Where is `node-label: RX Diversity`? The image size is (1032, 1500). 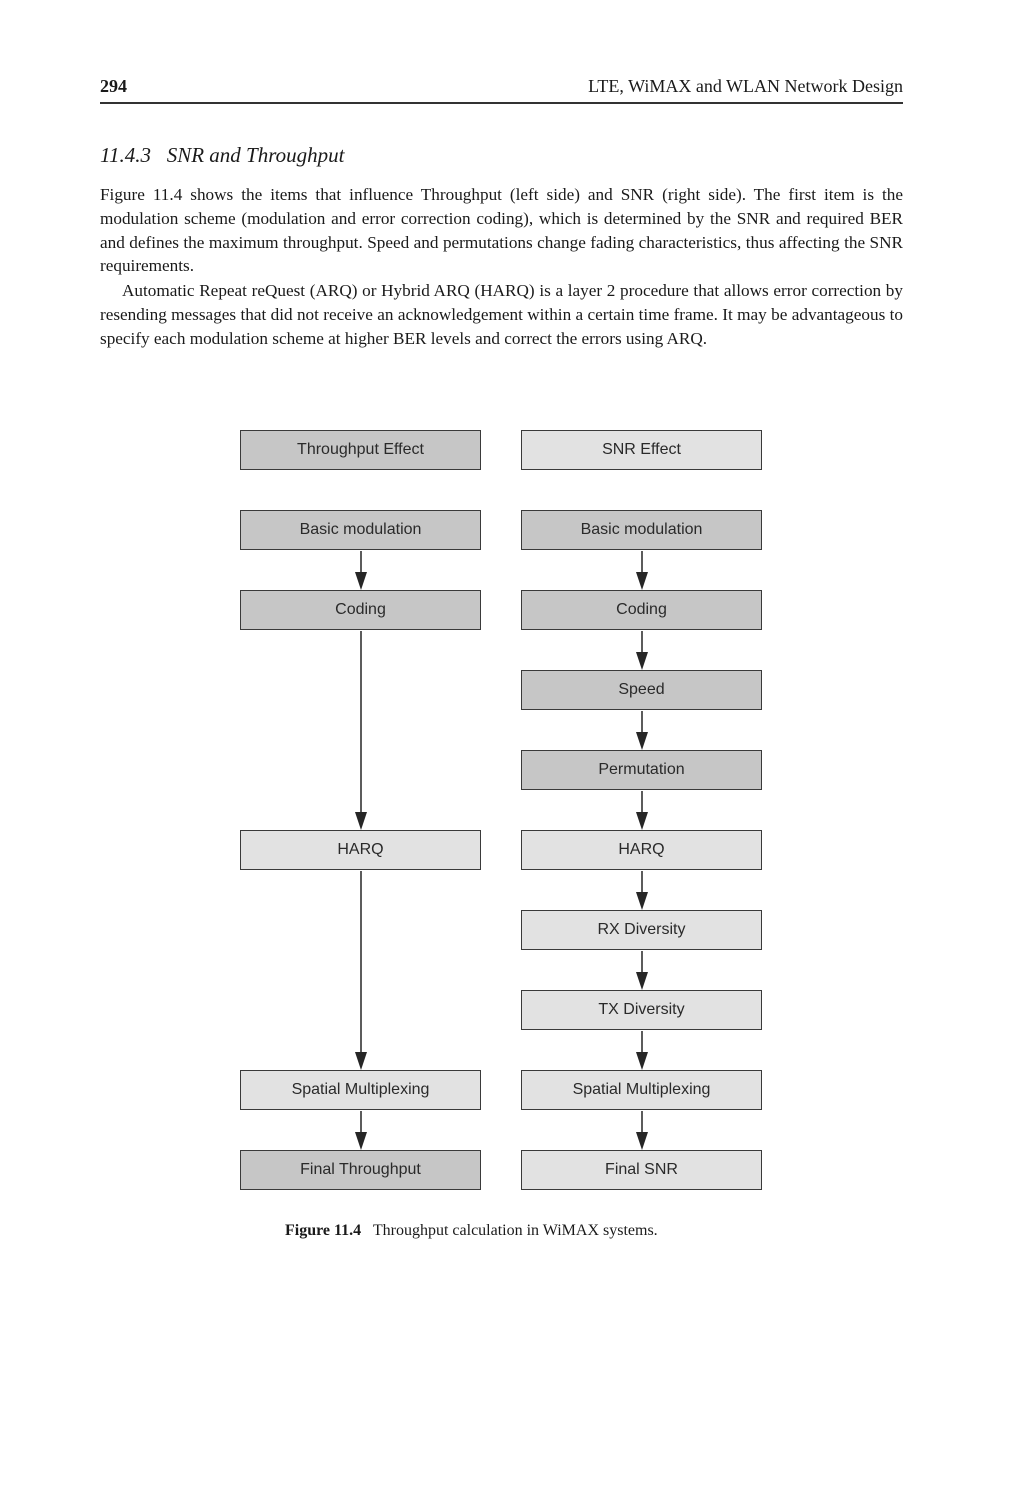
node-label: RX Diversity is located at coordinates (641, 929).